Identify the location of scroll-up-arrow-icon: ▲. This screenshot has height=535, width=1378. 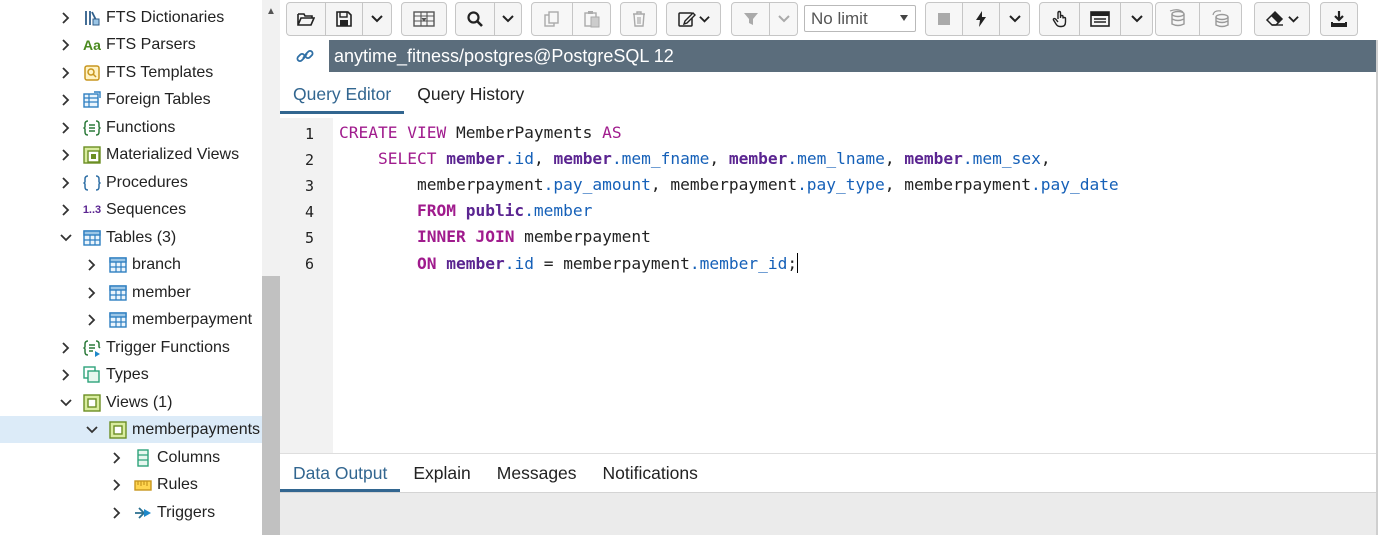
(271, 11).